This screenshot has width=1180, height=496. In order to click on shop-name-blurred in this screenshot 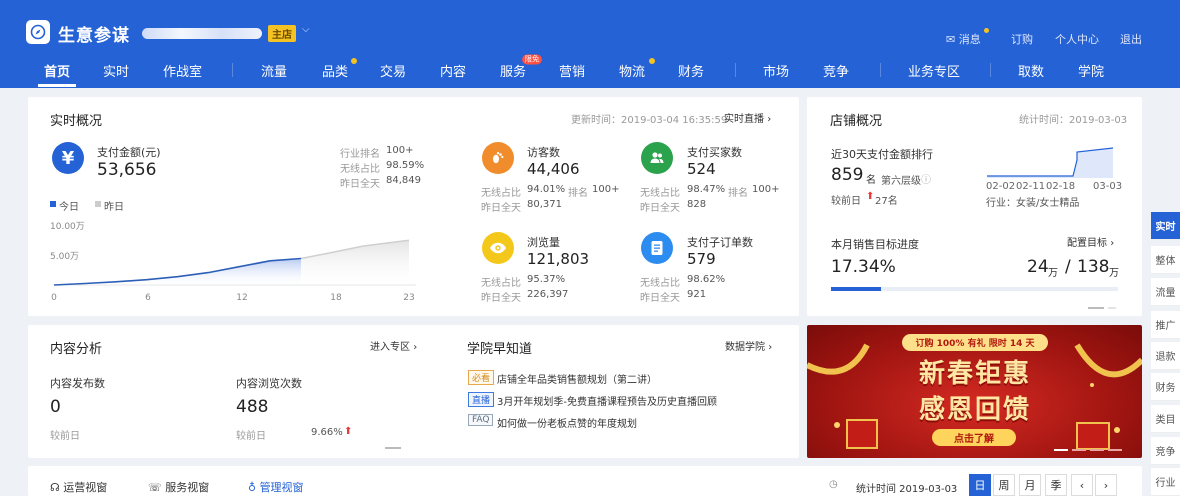, I will do `click(202, 33)`.